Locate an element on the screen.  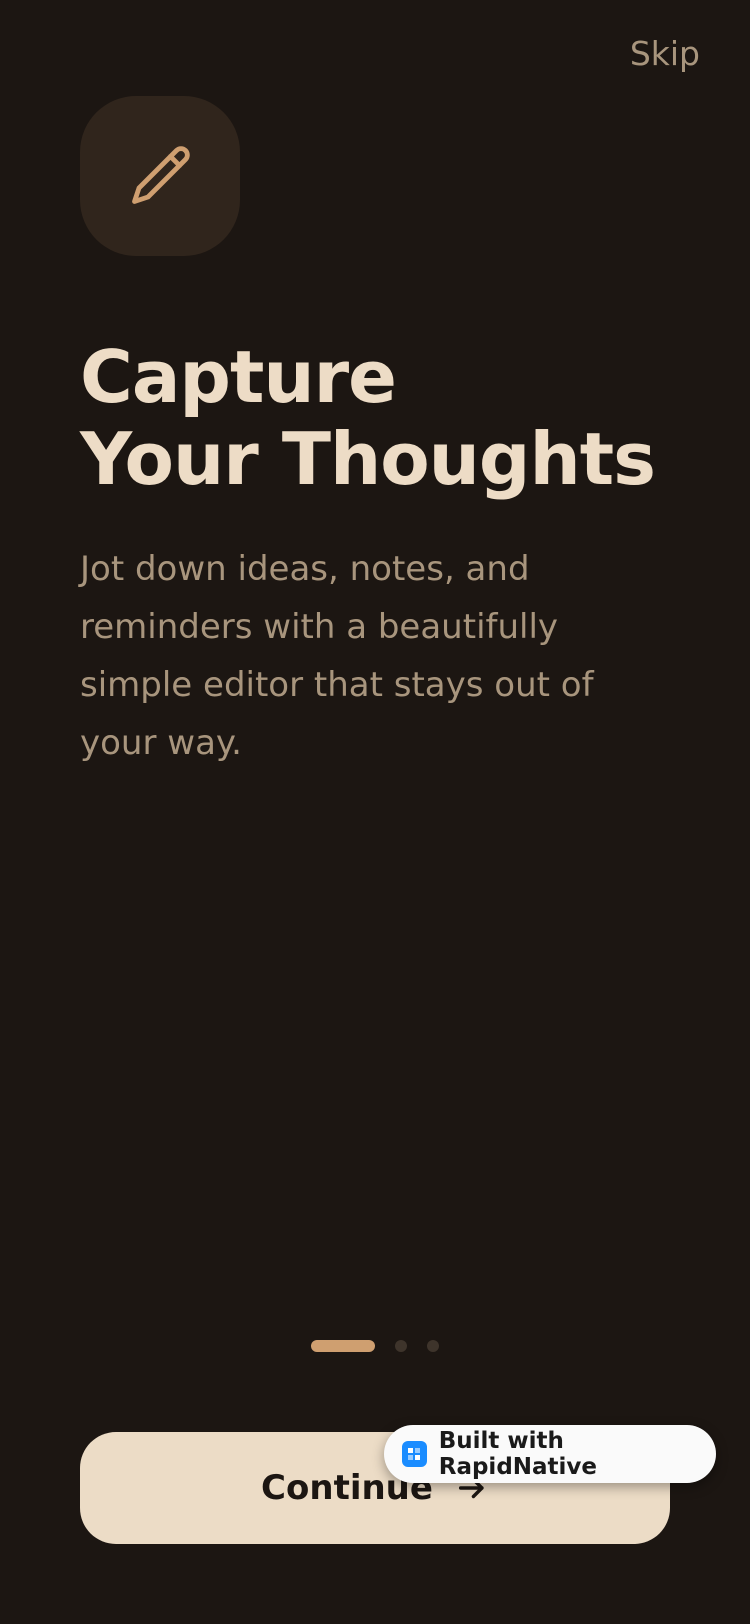
page-title: Capture Your Thoughts is located at coordinates (368, 418).